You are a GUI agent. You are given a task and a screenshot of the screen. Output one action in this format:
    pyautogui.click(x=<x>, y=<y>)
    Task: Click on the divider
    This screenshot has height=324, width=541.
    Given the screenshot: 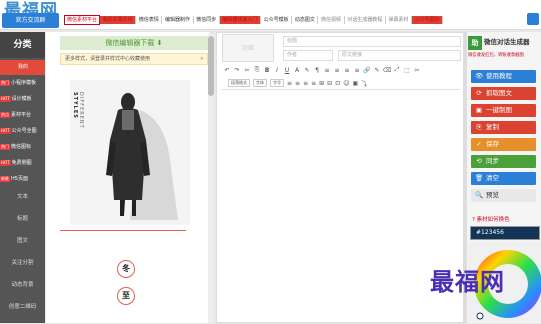 What is the action you would take?
    pyautogui.click(x=123, y=230)
    